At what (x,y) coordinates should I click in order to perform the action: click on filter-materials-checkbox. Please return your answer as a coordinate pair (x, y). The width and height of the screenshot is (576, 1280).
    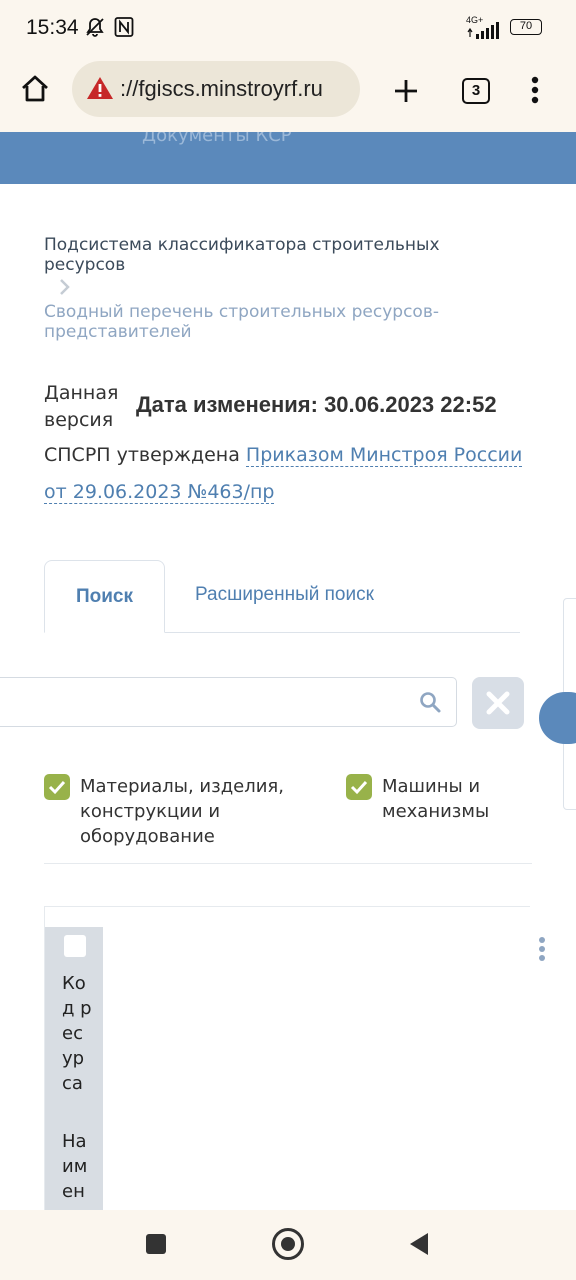
    Looking at the image, I should click on (57, 787).